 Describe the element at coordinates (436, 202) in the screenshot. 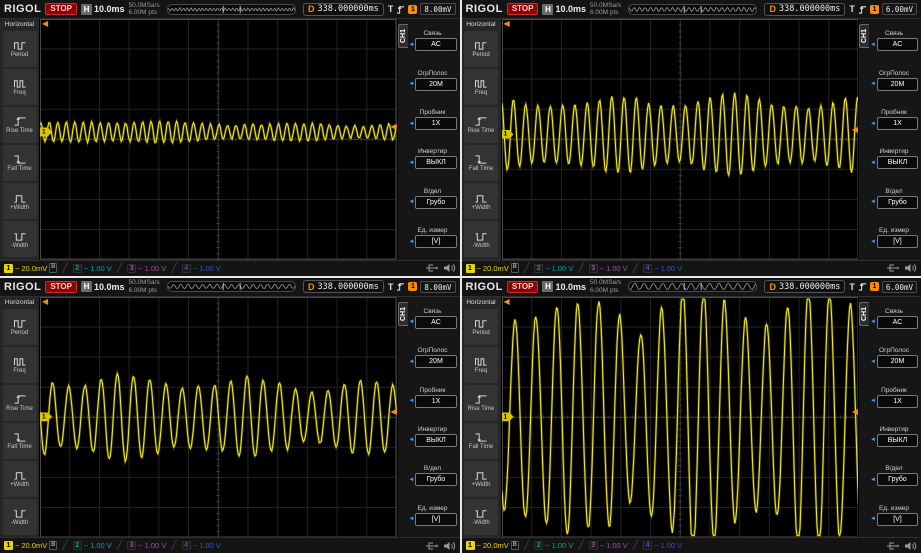

I see `menu-value: Грубо` at that location.